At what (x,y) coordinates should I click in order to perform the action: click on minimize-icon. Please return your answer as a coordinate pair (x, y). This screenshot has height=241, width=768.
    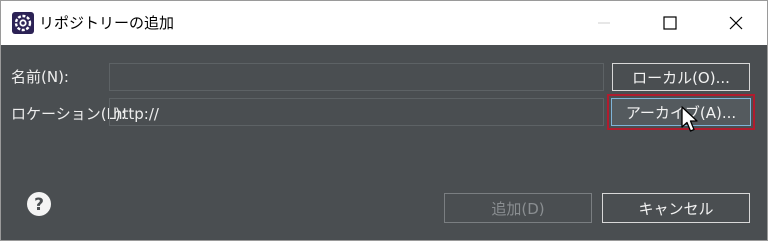
    Looking at the image, I should click on (604, 23).